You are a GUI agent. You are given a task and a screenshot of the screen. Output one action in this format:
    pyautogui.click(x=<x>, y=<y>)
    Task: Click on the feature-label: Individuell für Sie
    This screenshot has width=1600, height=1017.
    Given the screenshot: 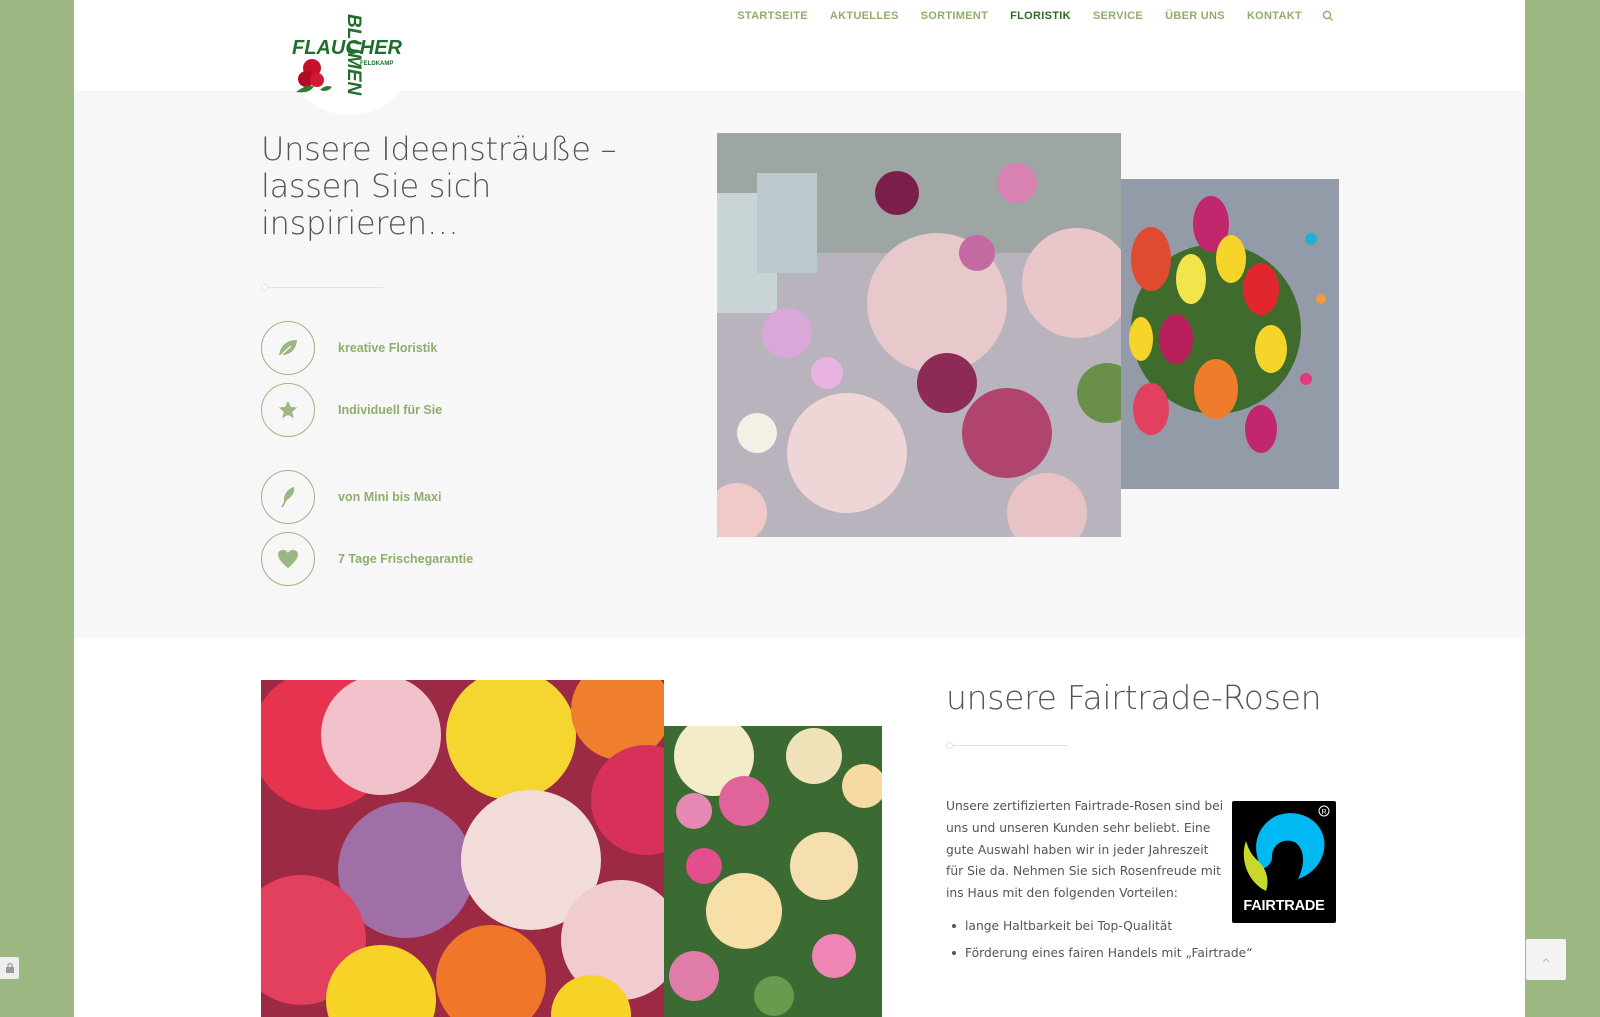 What is the action you would take?
    pyautogui.click(x=390, y=410)
    